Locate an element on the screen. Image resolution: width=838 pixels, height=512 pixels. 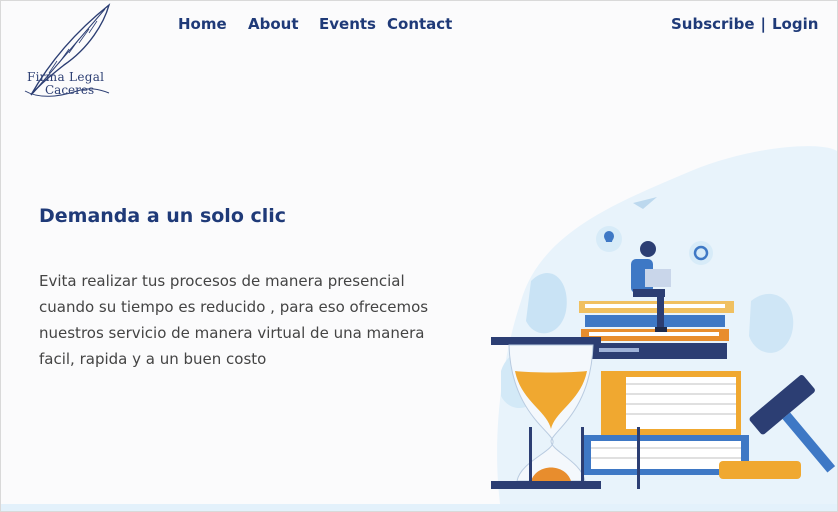
nav-about-link: About is located at coordinates (273, 24).